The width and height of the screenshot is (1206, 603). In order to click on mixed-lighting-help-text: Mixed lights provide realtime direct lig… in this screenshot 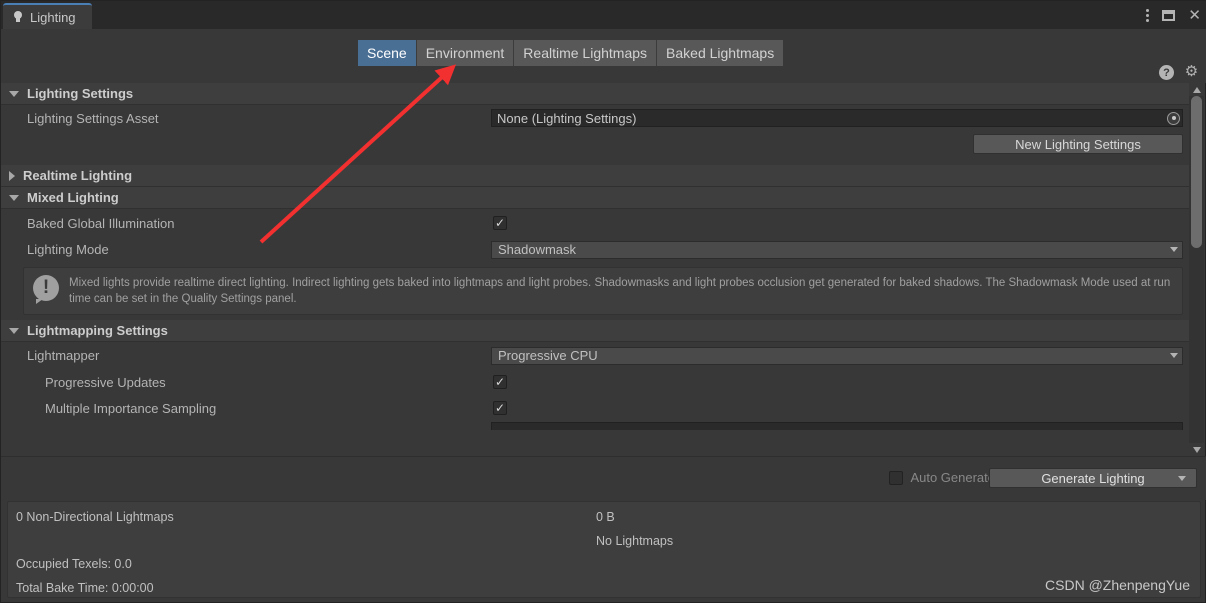, I will do `click(620, 291)`.